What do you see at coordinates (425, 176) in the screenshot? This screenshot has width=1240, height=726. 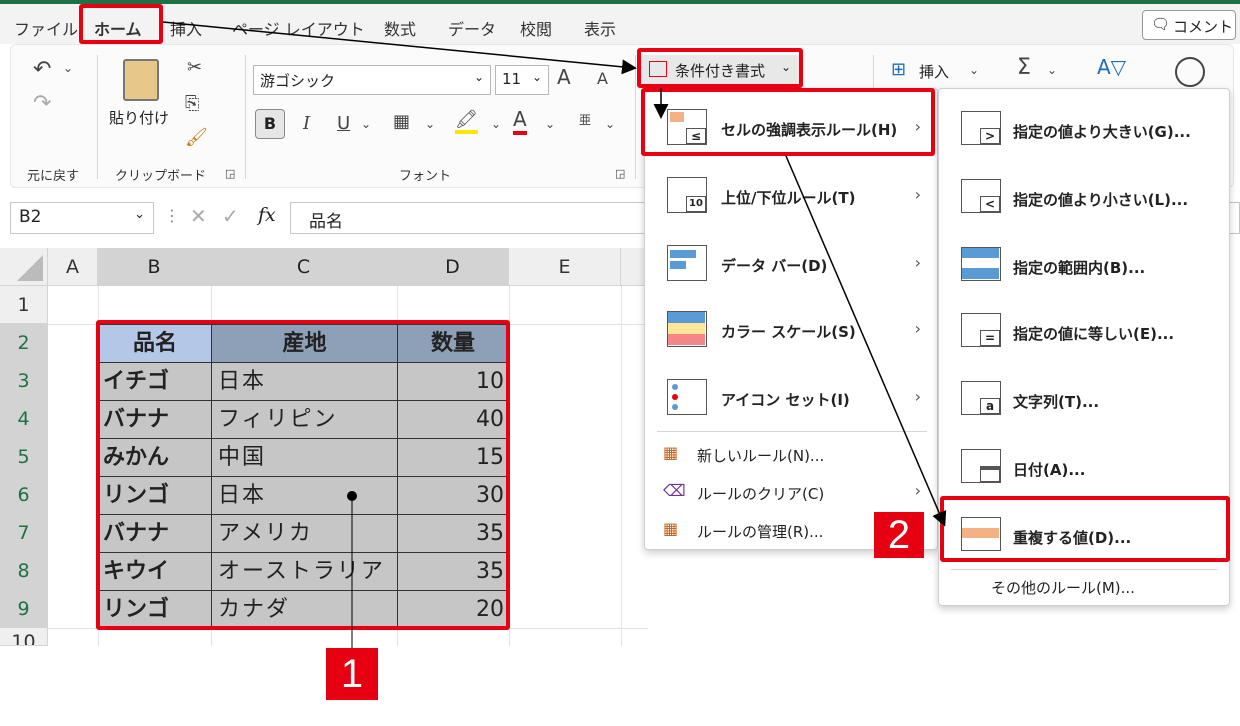 I see `font-group-label: フォント` at bounding box center [425, 176].